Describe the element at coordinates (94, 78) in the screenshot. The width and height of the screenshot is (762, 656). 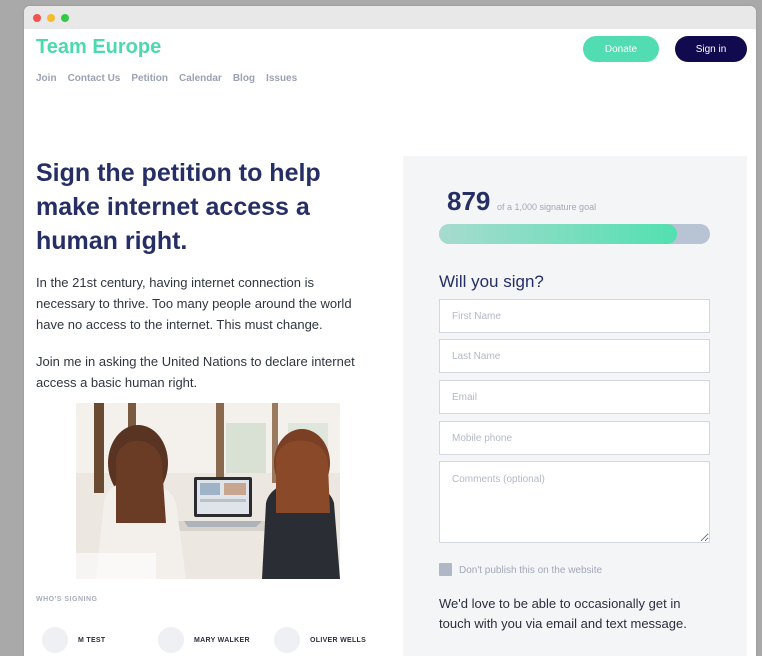
I see `nav-contact-us: Contact Us` at that location.